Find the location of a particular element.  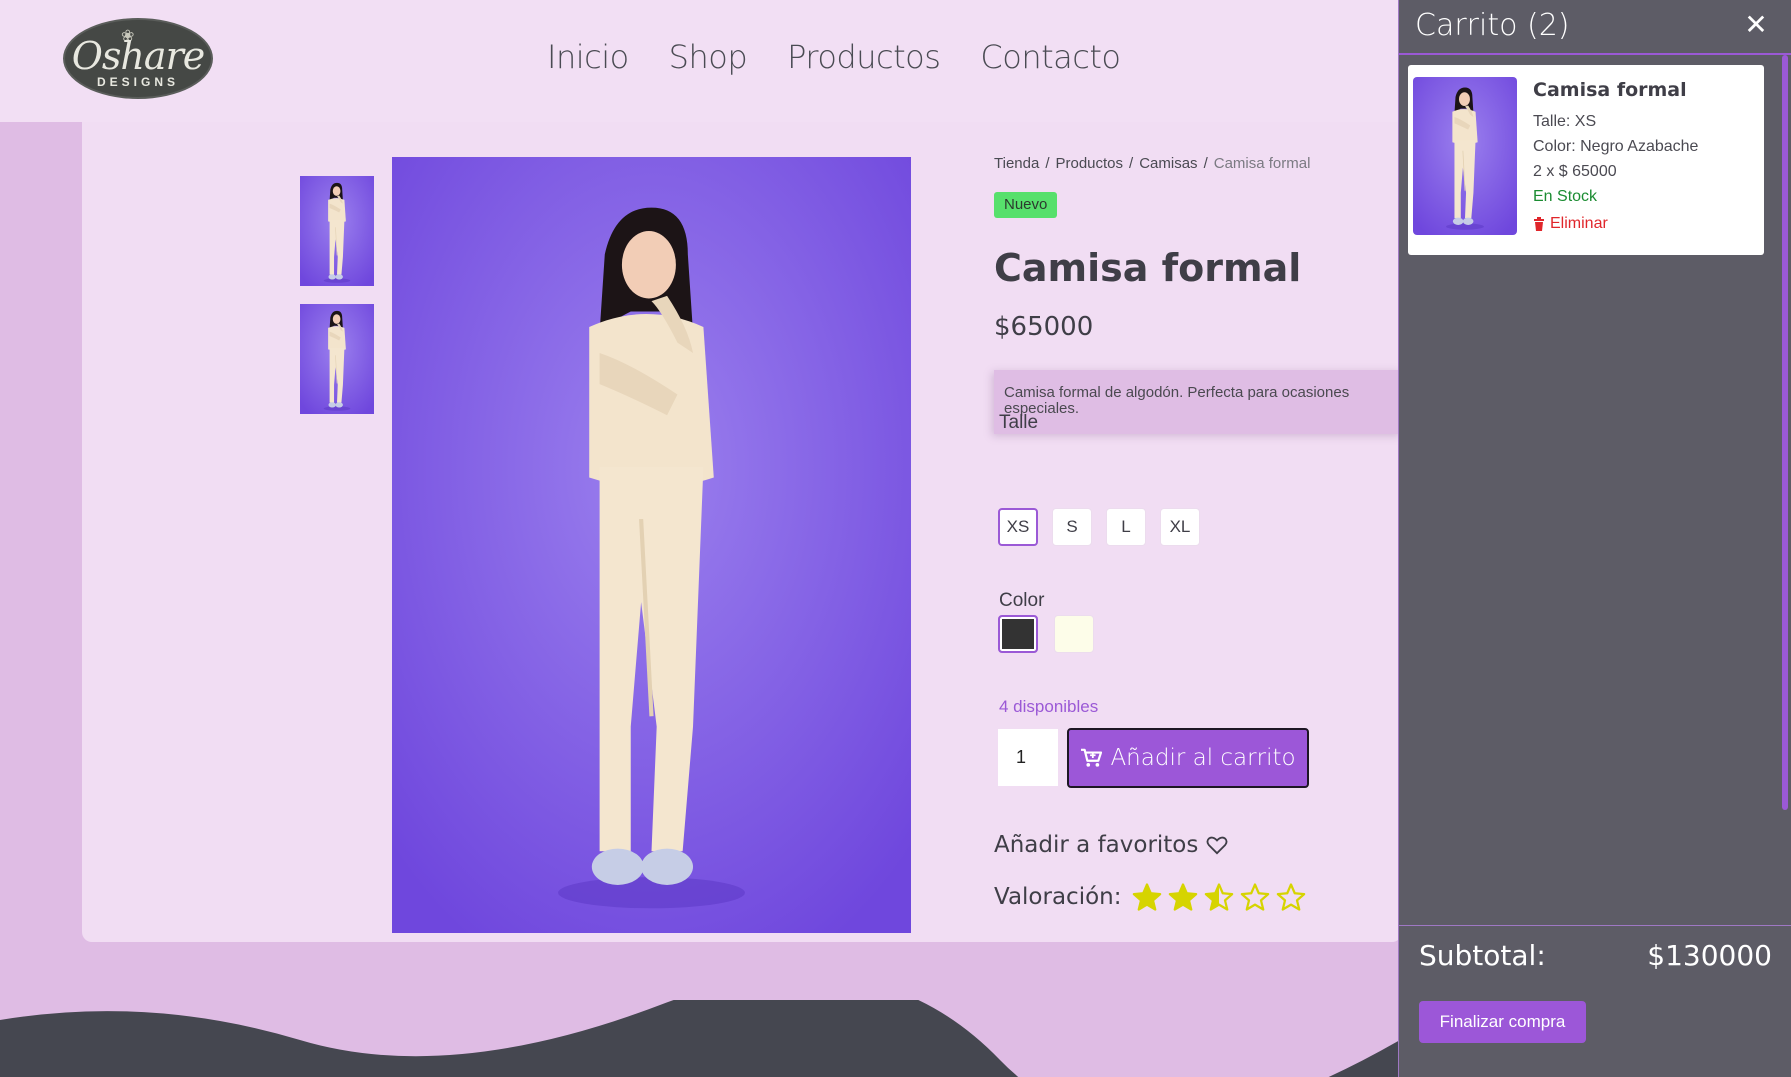

stock-available: 4 disponibles is located at coordinates (1049, 706).